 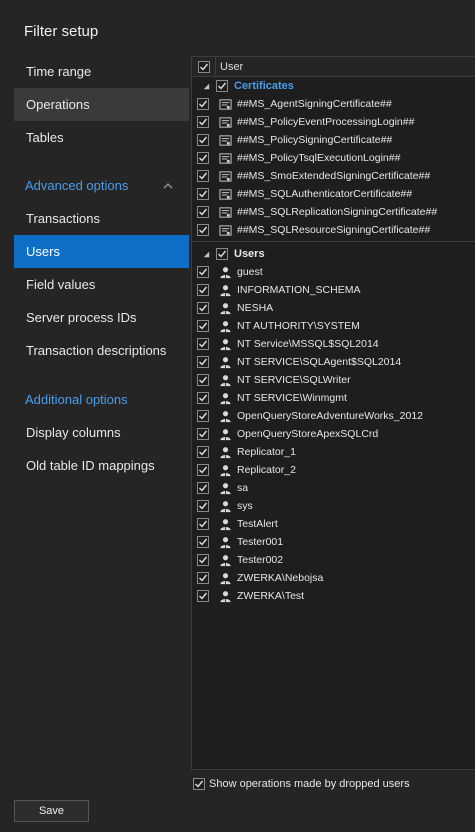 What do you see at coordinates (271, 596) in the screenshot?
I see `row-label: ZWERKA\Test` at bounding box center [271, 596].